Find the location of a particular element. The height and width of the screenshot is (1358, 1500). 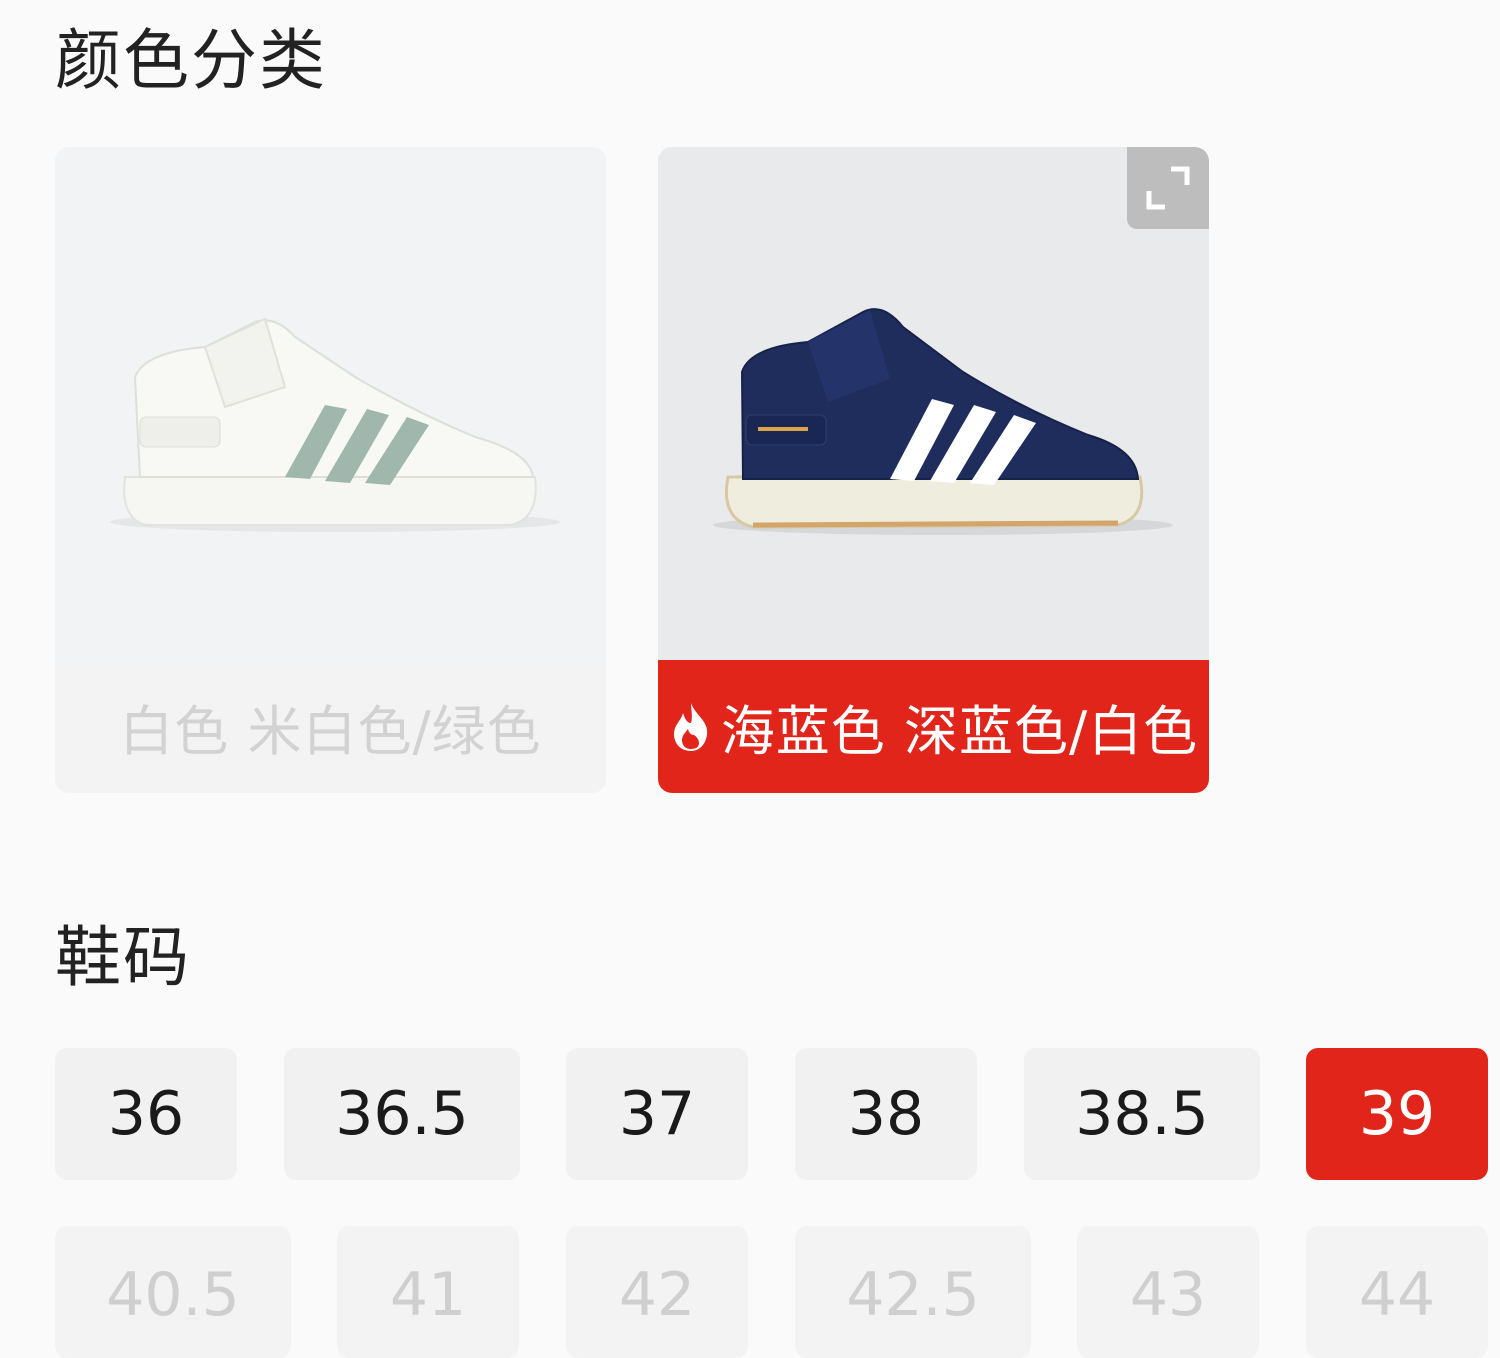

size-option-42: 42 is located at coordinates (657, 1292).